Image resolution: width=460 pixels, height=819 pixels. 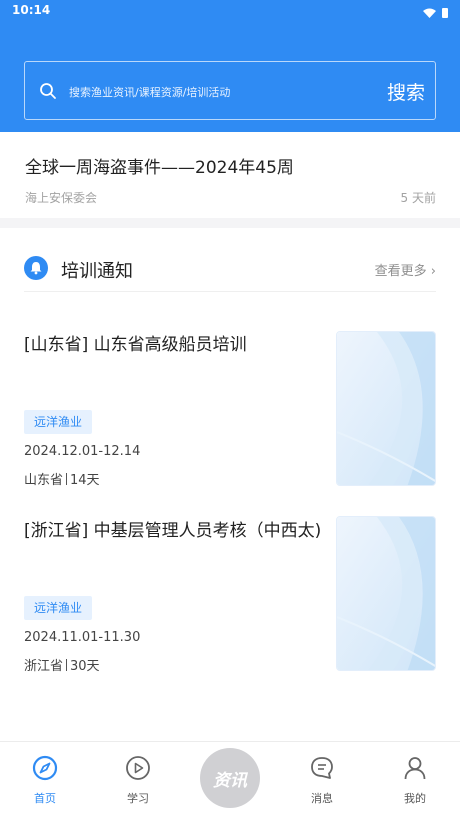 I want to click on wifi-icon, so click(x=429, y=12).